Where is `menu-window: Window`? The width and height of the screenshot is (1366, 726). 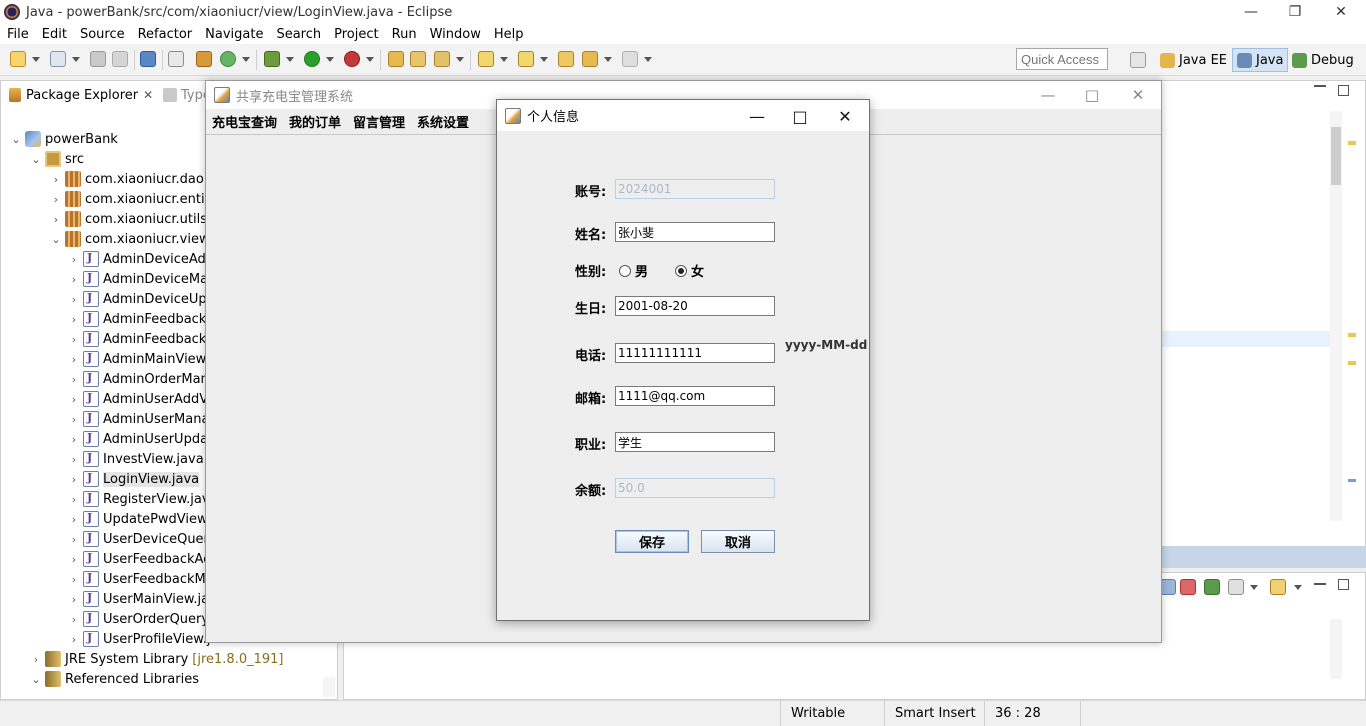 menu-window: Window is located at coordinates (455, 34).